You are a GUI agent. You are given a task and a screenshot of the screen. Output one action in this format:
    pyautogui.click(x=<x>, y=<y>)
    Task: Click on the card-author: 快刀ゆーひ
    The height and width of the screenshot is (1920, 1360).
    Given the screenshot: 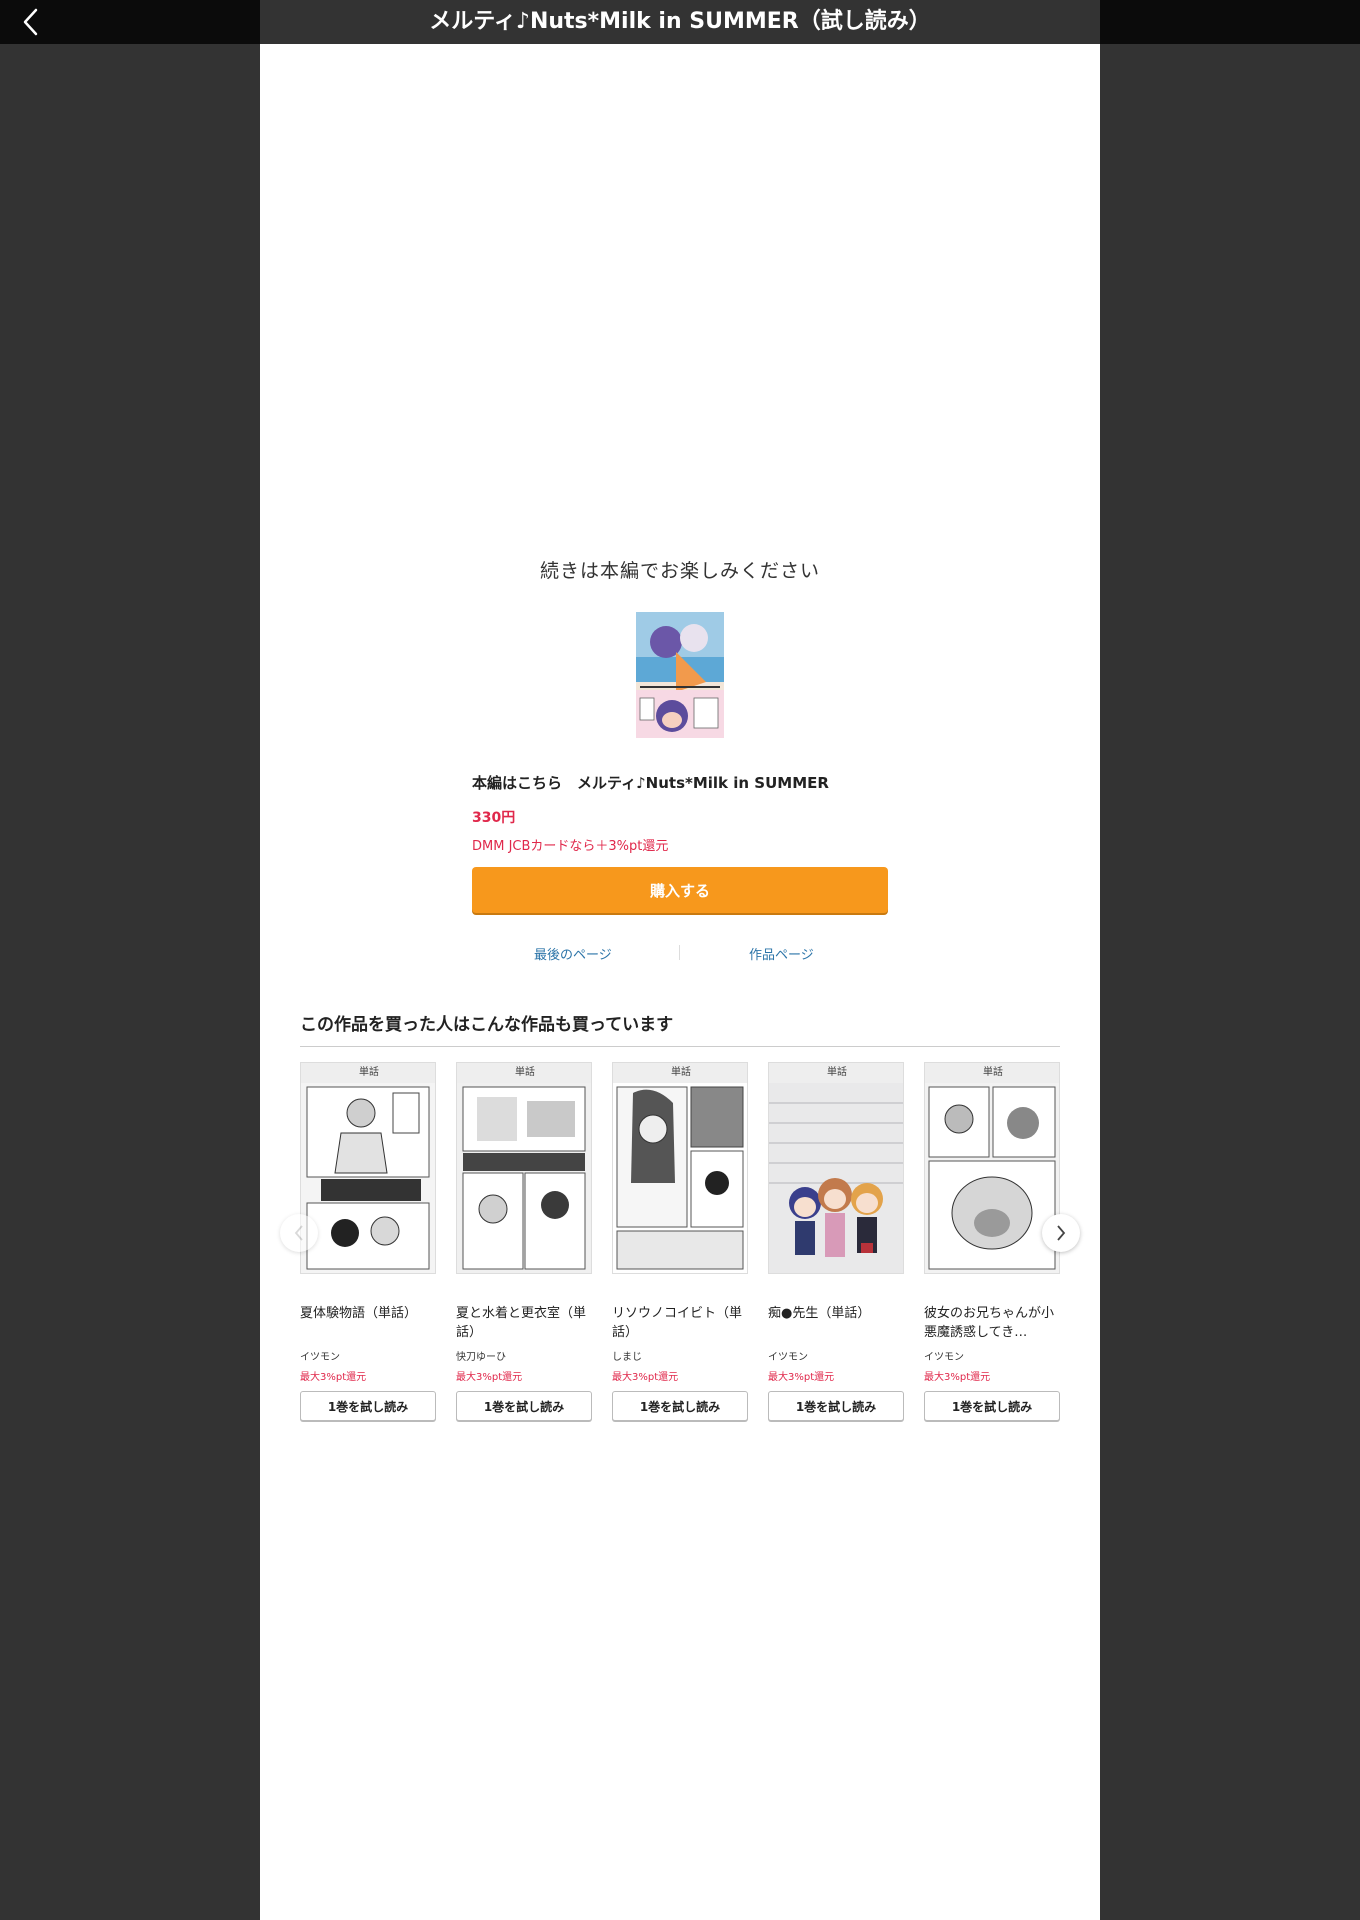 What is the action you would take?
    pyautogui.click(x=481, y=1355)
    